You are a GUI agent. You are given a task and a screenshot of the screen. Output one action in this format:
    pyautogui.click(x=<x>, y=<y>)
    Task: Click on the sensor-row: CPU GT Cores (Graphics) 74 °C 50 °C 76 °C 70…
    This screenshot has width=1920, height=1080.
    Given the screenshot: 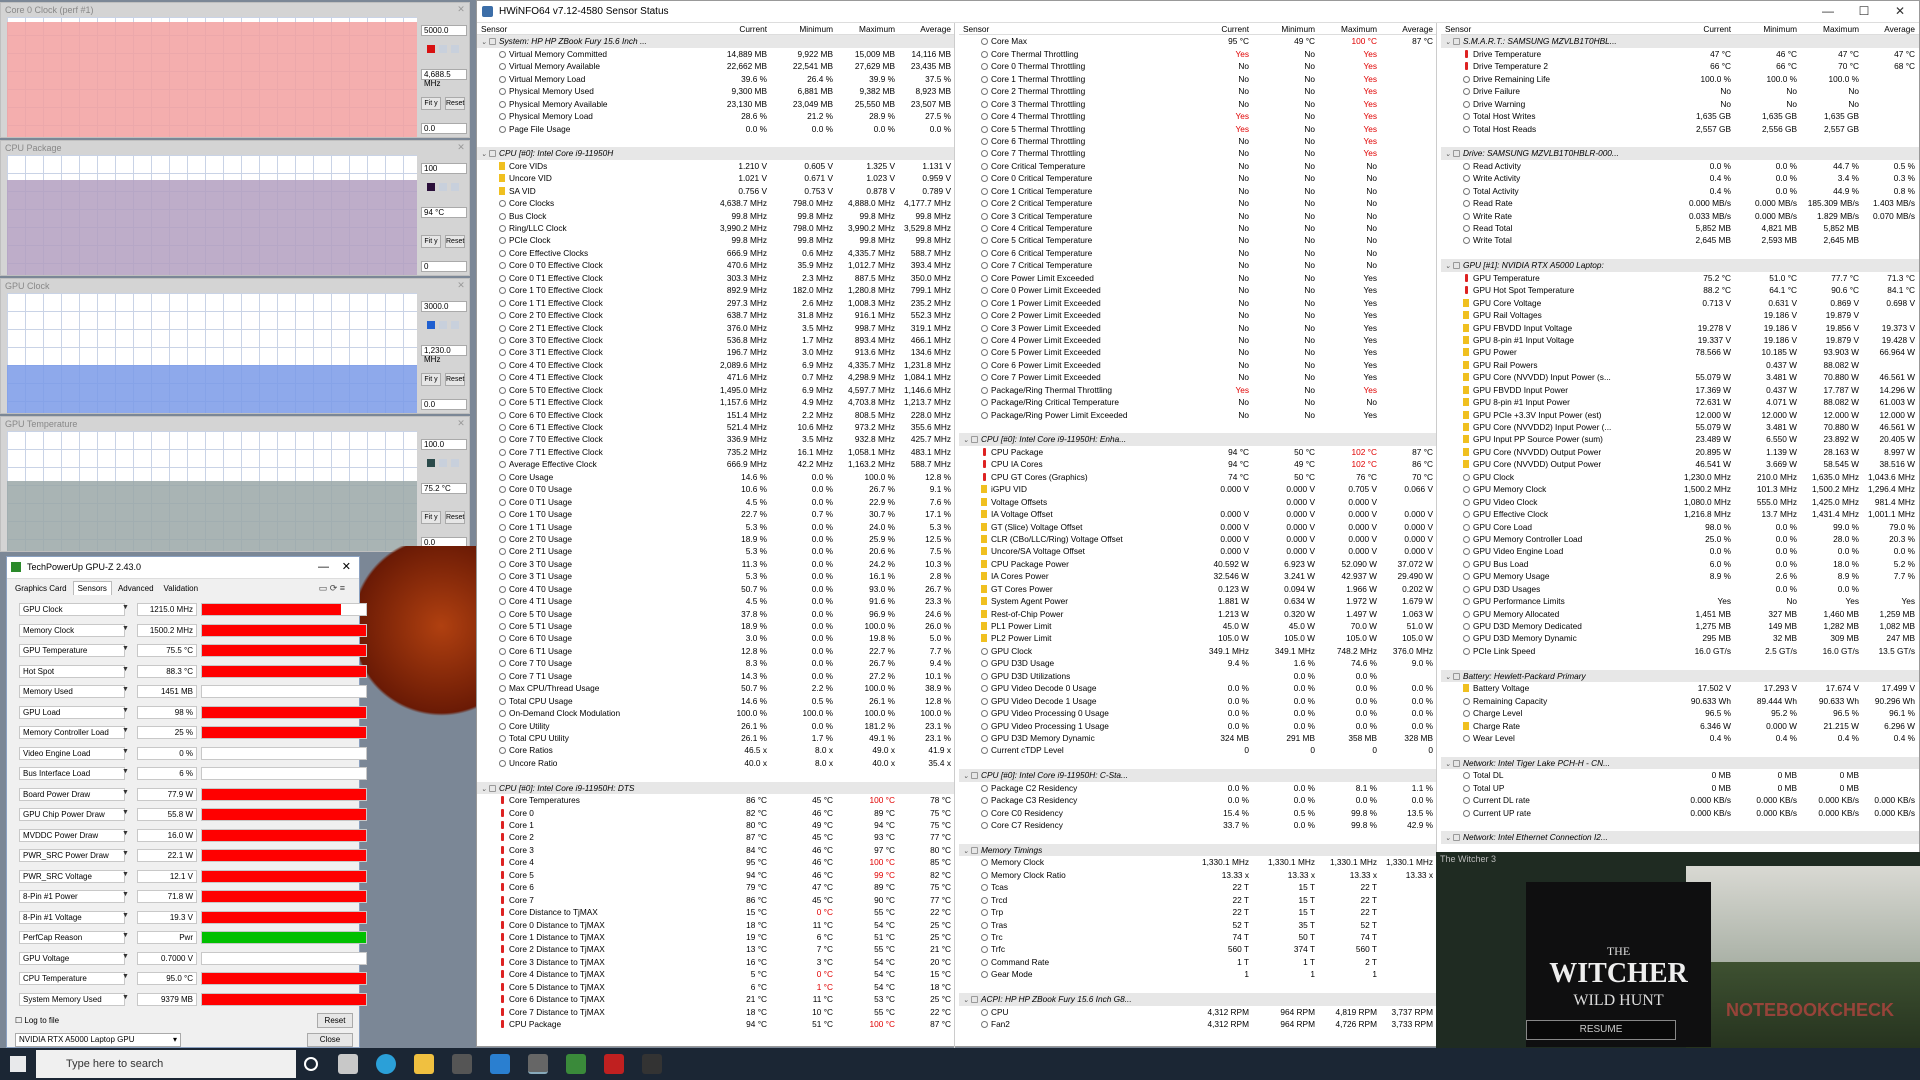 What is the action you would take?
    pyautogui.click(x=1197, y=477)
    